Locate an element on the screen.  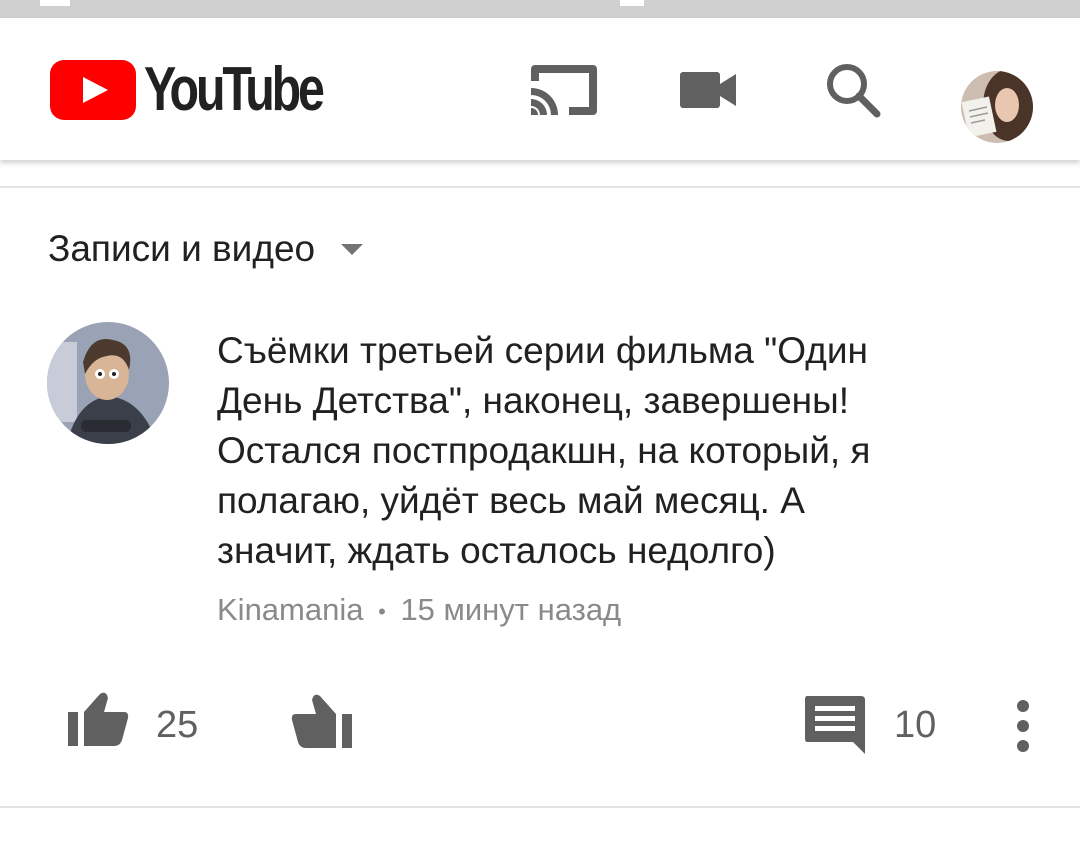
youtube-logo-text: YouTube is located at coordinates (234, 89).